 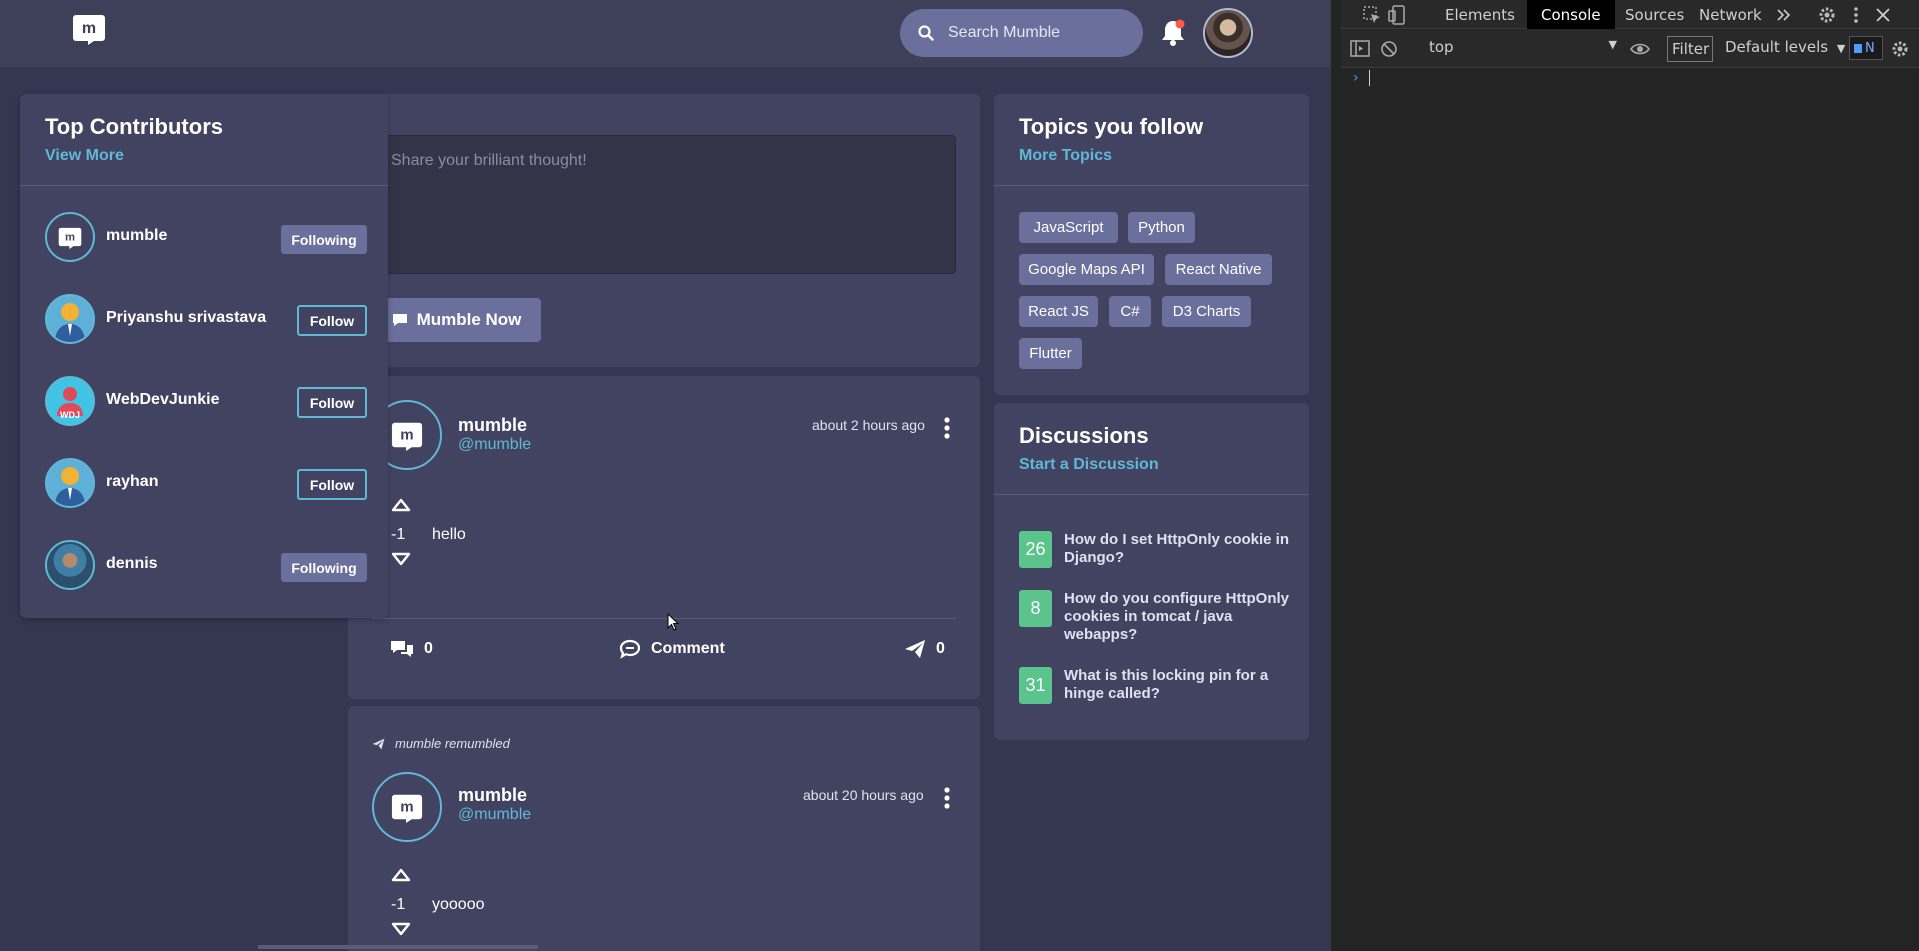 What do you see at coordinates (1004, 33) in the screenshot?
I see `search-input: Search Mumble` at bounding box center [1004, 33].